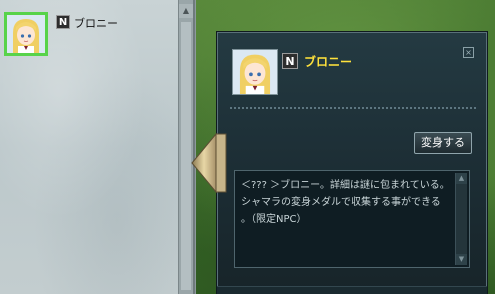  Describe the element at coordinates (328, 62) in the screenshot. I see `character-name: ブロニー` at that location.